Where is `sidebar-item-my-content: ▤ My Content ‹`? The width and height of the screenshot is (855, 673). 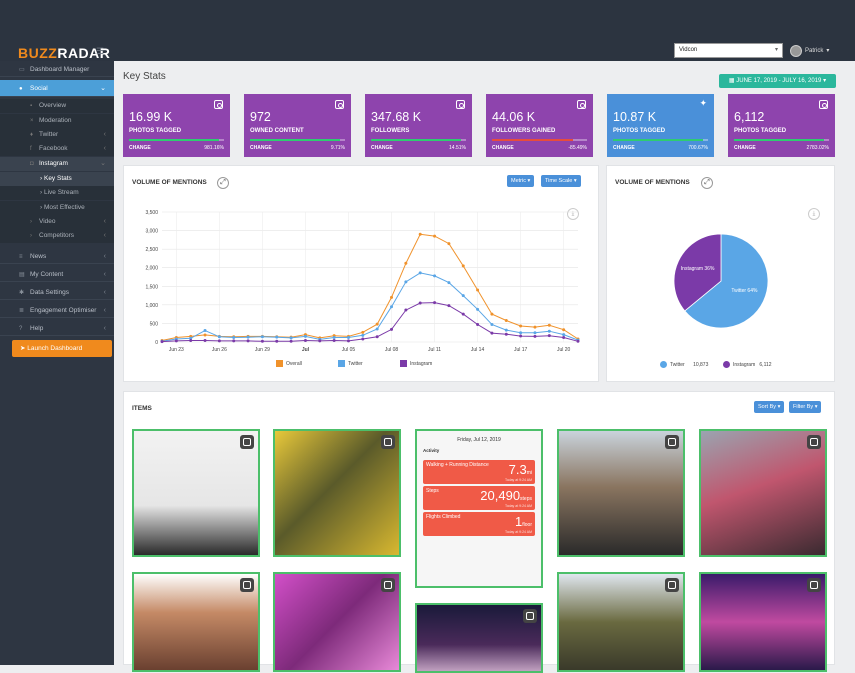 sidebar-item-my-content: ▤ My Content ‹ is located at coordinates (57, 274).